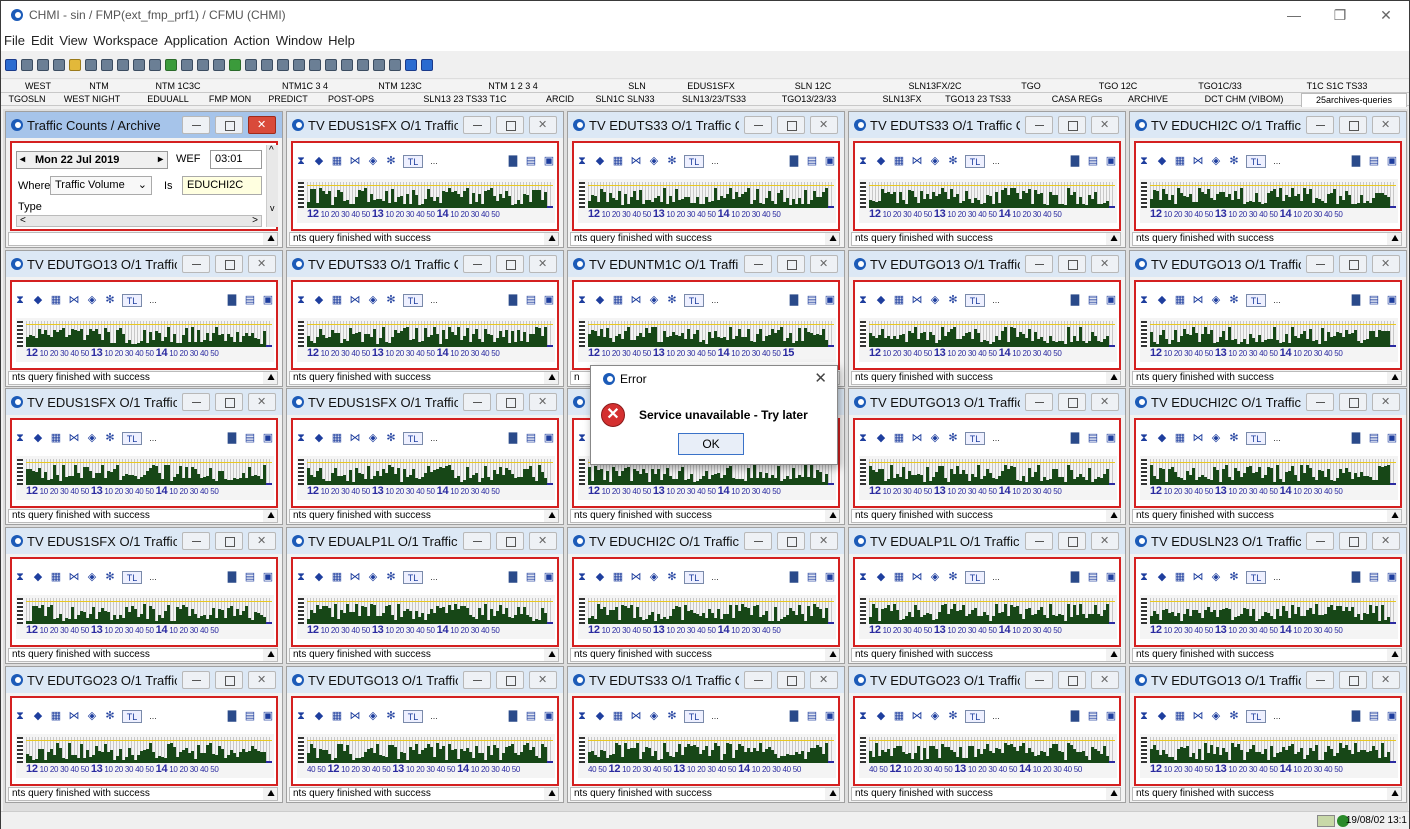 The height and width of the screenshot is (829, 1410). What do you see at coordinates (139, 64) in the screenshot?
I see `copy-icon` at bounding box center [139, 64].